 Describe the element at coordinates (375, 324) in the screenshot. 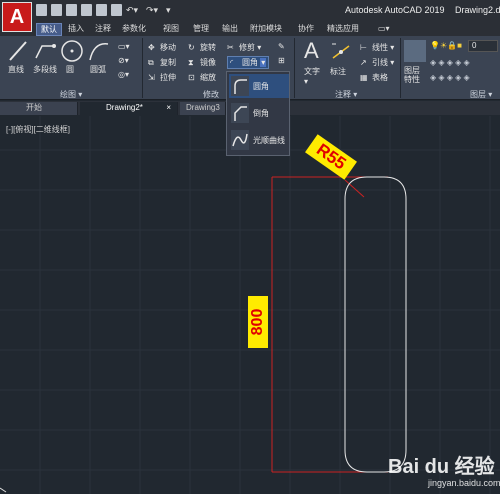

I see `rounded-slot-shape` at that location.